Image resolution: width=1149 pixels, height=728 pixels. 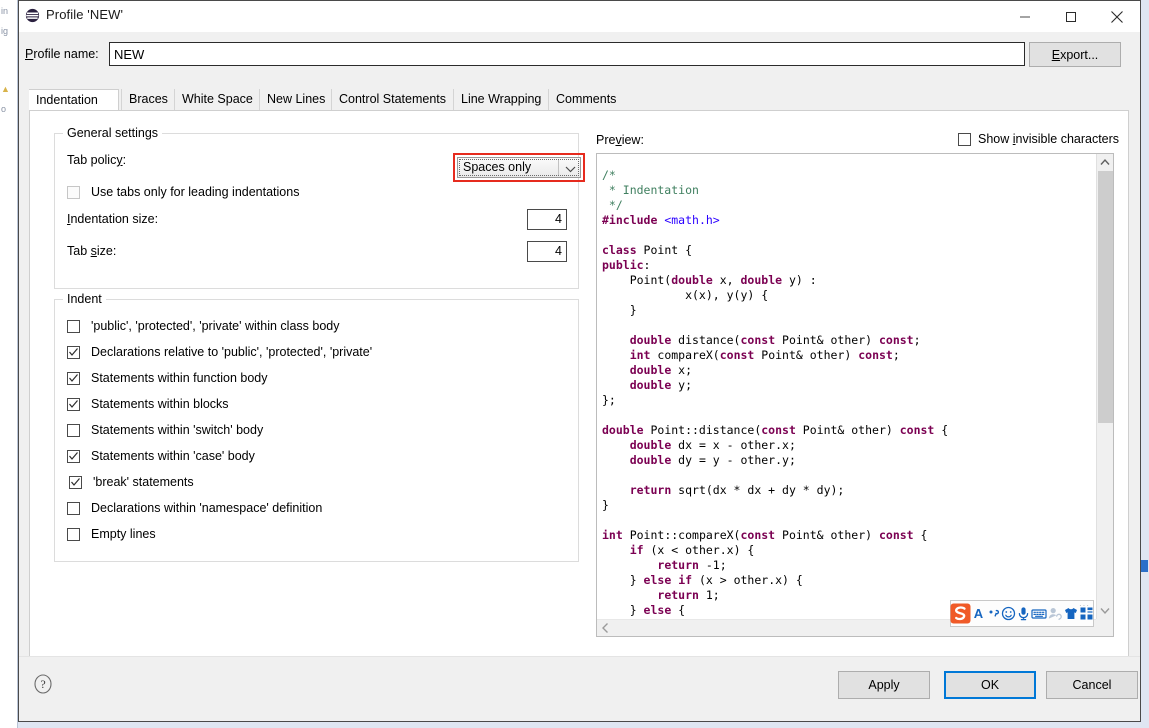 What do you see at coordinates (113, 133) in the screenshot?
I see `general-settings-legend: General settings` at bounding box center [113, 133].